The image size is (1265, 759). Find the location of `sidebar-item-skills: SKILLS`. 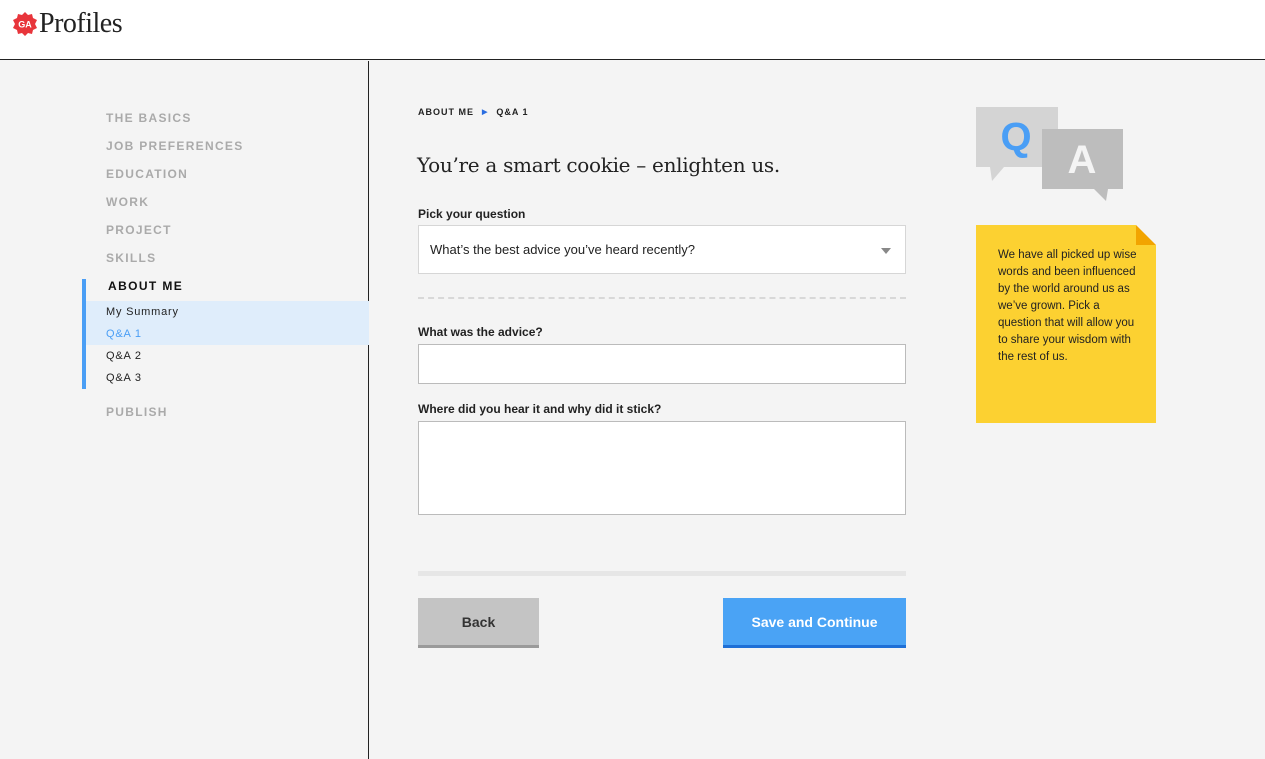

sidebar-item-skills: SKILLS is located at coordinates (131, 258).